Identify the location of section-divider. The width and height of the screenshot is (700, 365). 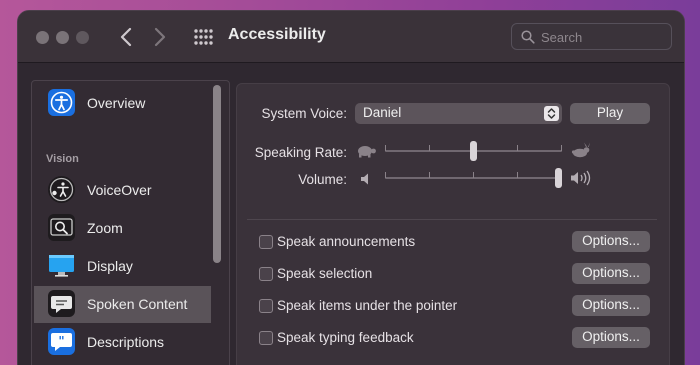
(452, 219).